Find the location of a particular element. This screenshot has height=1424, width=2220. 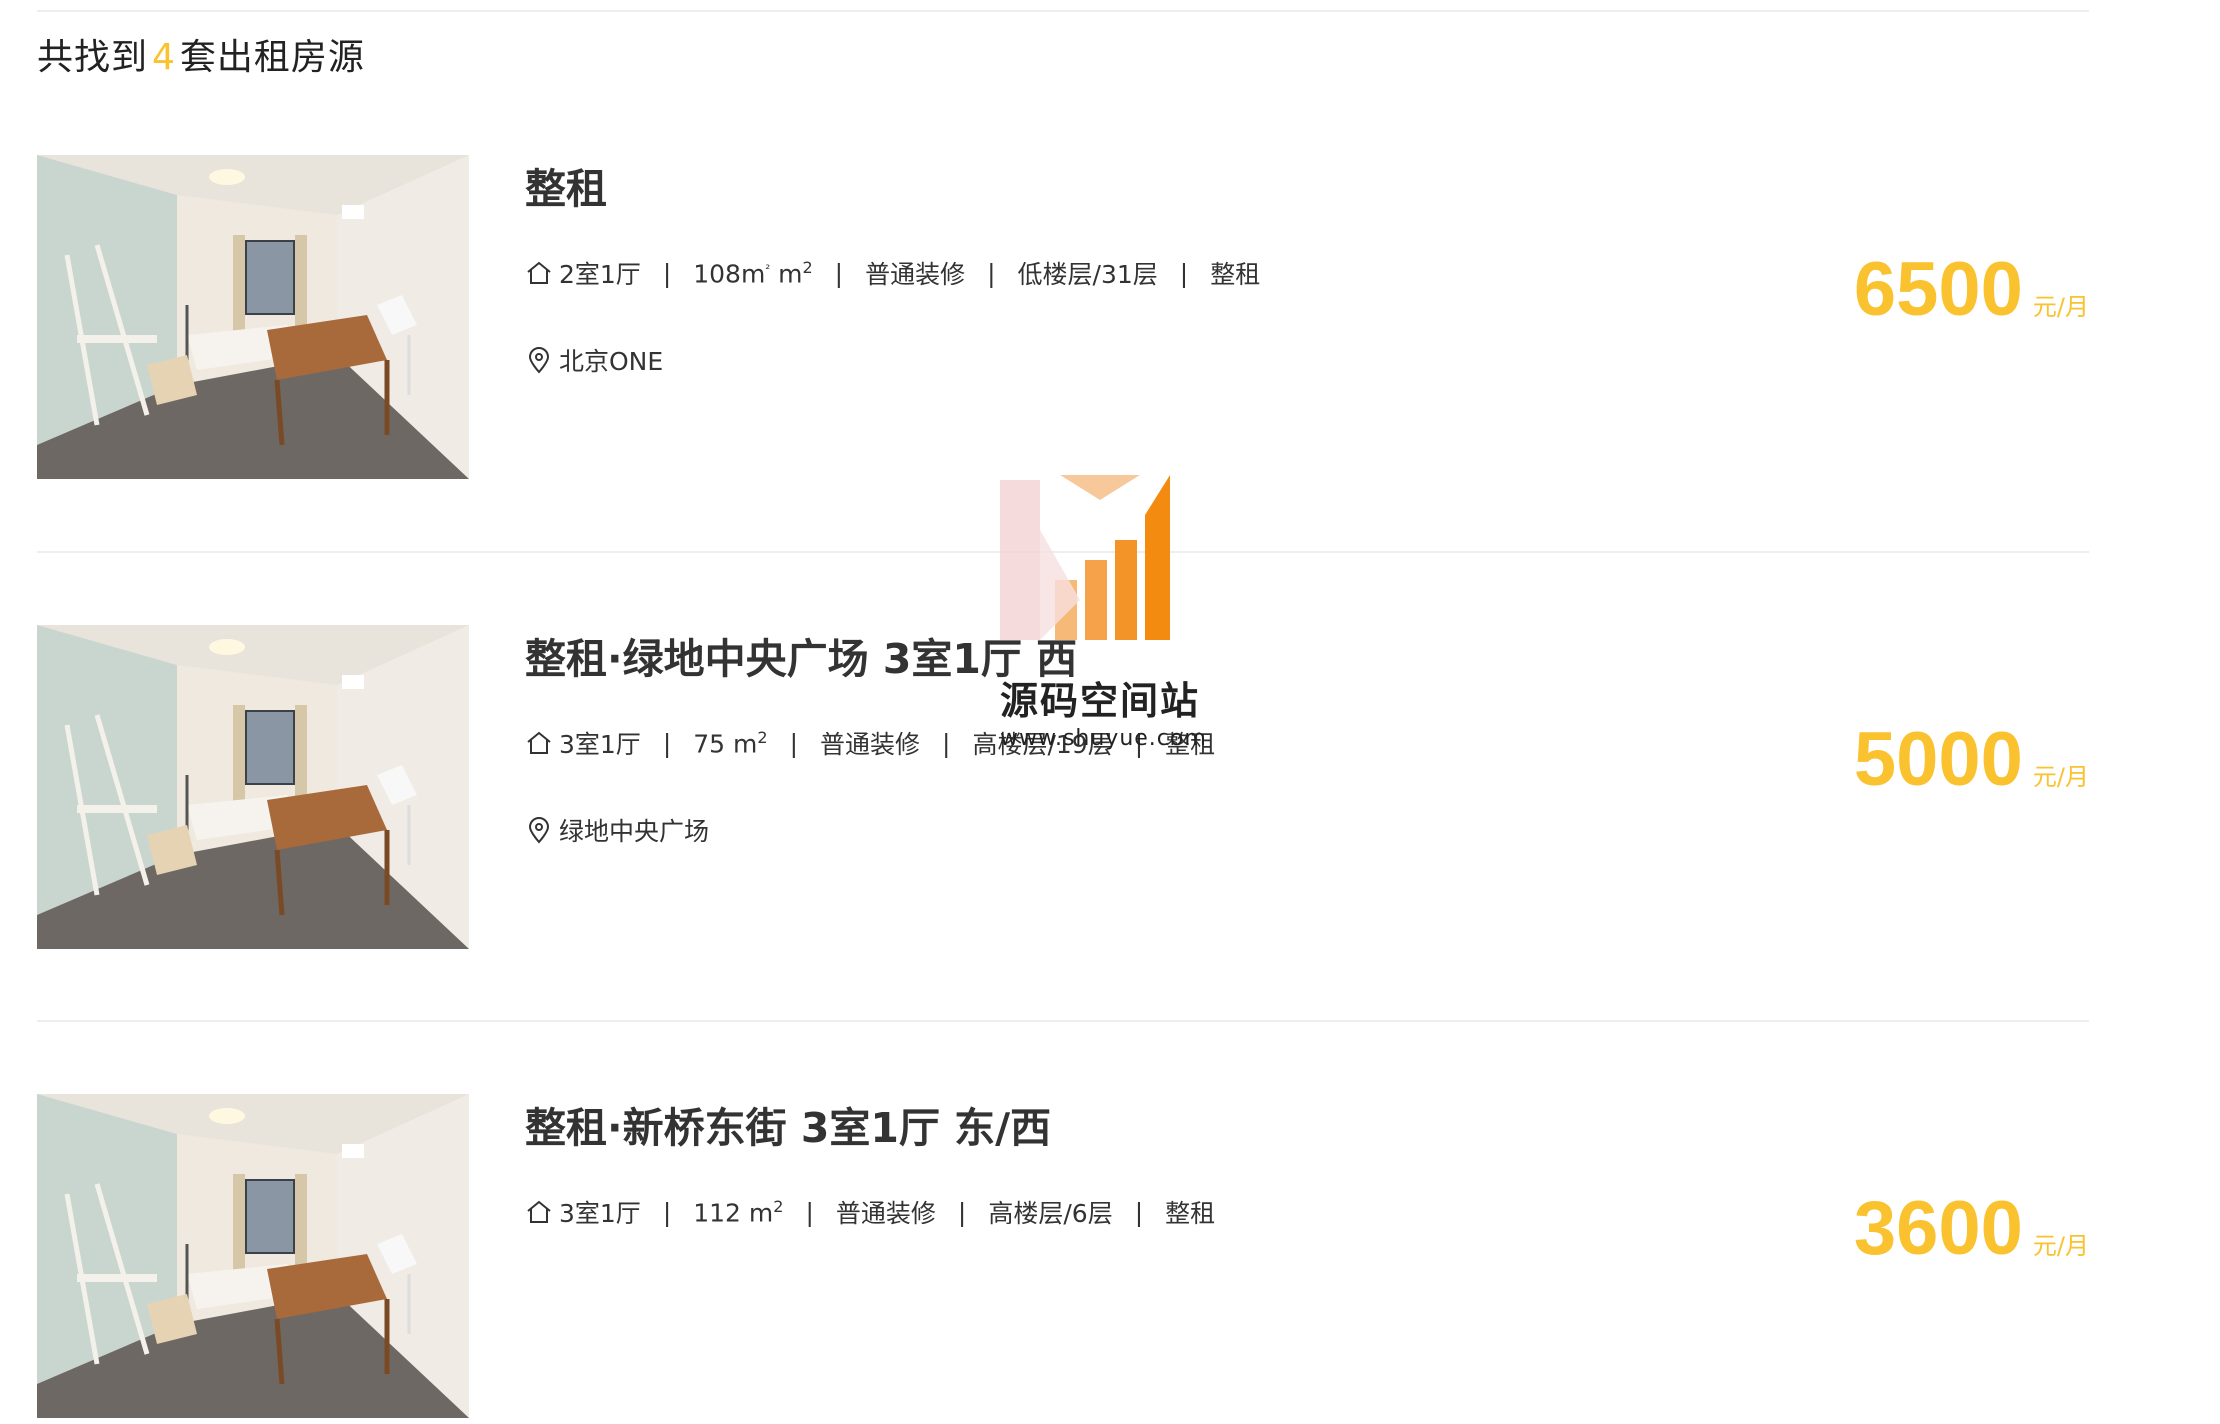

listing-attributes: 3室1厅 | 112 m2 | 普通装修 | 高楼层/6层 | 整租 is located at coordinates (870, 1212).